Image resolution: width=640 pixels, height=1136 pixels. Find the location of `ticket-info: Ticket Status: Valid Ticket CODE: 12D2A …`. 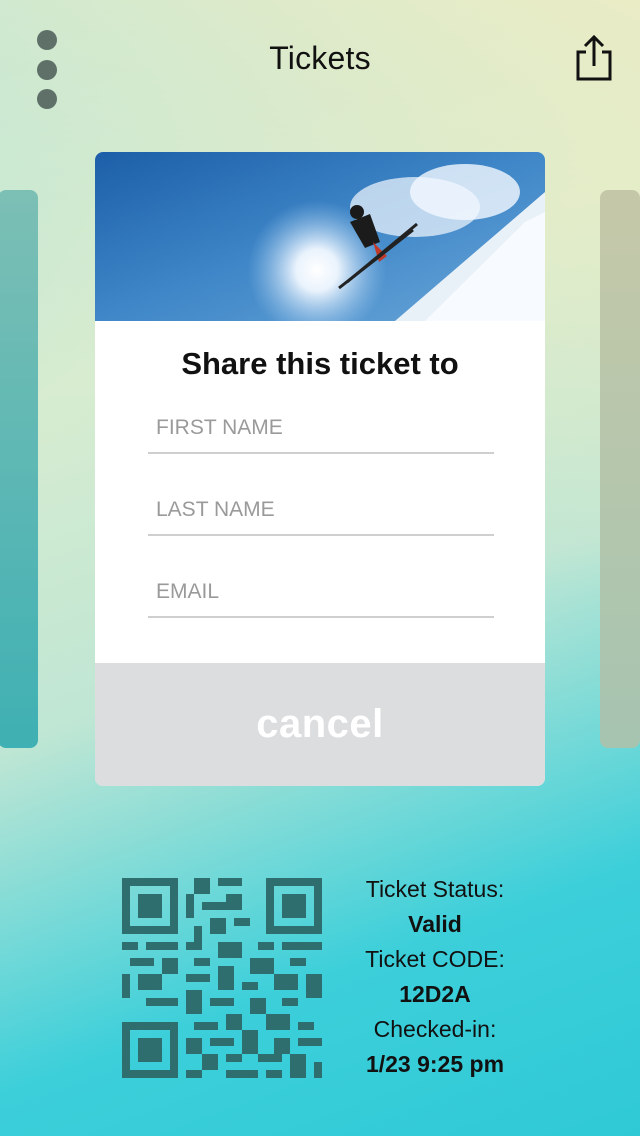

ticket-info: Ticket Status: Valid Ticket CODE: 12D2A … is located at coordinates (435, 977).